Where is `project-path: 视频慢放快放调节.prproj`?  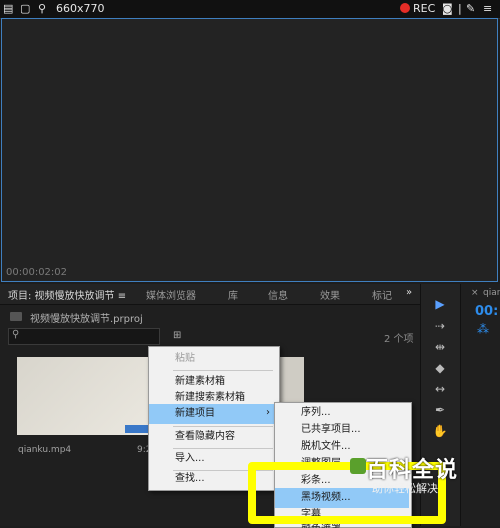
project-path: 视频慢放快放调节.prproj is located at coordinates (86, 319).